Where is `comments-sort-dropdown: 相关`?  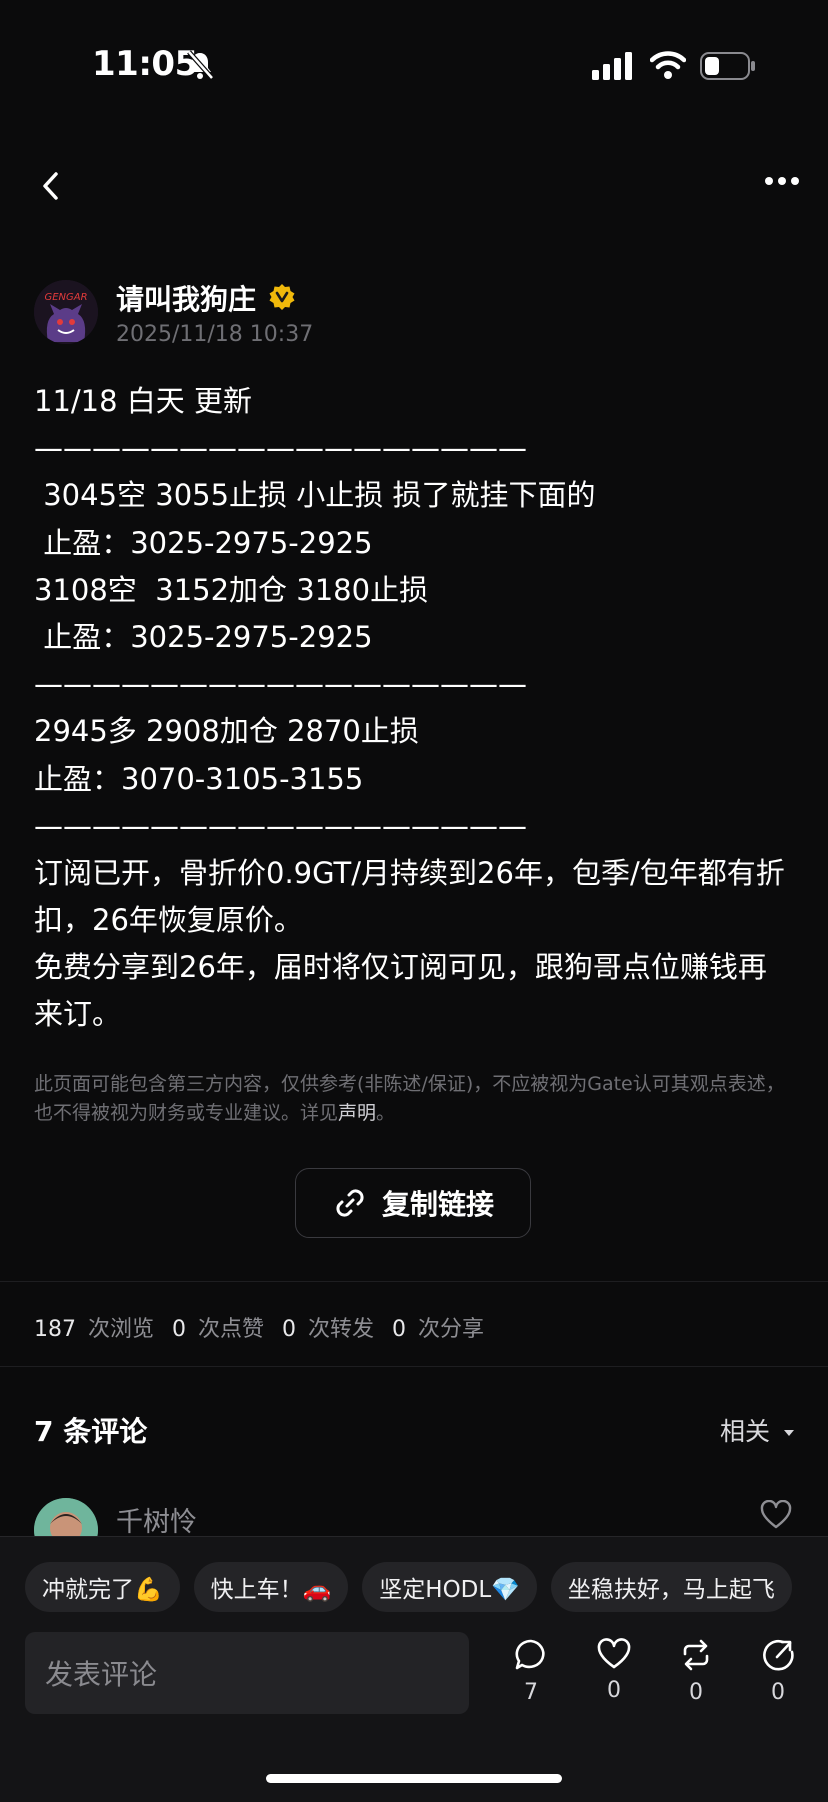
comments-sort-dropdown: 相关 is located at coordinates (758, 1430).